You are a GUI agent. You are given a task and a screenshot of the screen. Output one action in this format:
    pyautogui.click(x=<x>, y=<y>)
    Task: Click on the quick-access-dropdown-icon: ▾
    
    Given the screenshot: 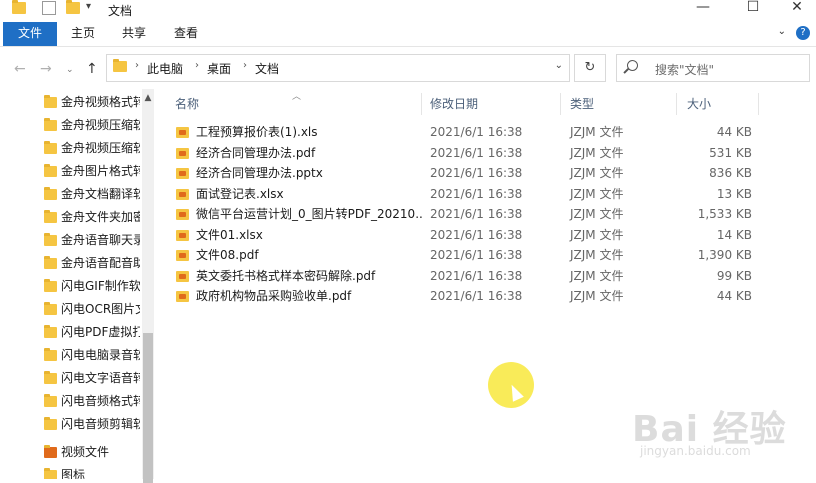 What is the action you would take?
    pyautogui.click(x=88, y=6)
    